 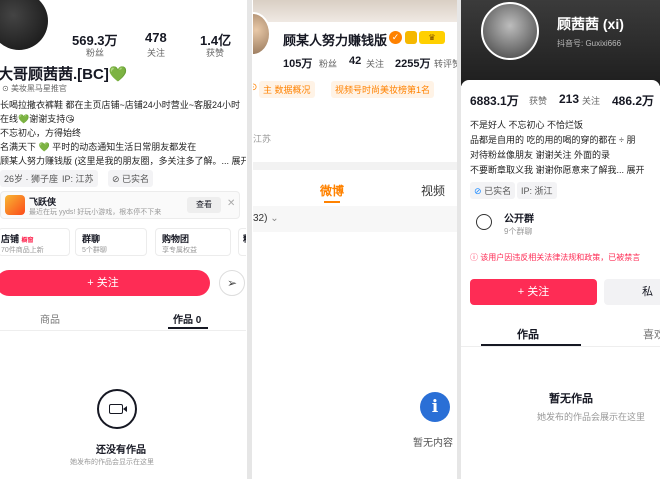 What do you see at coordinates (156, 37) in the screenshot?
I see `following-count: 478` at bounding box center [156, 37].